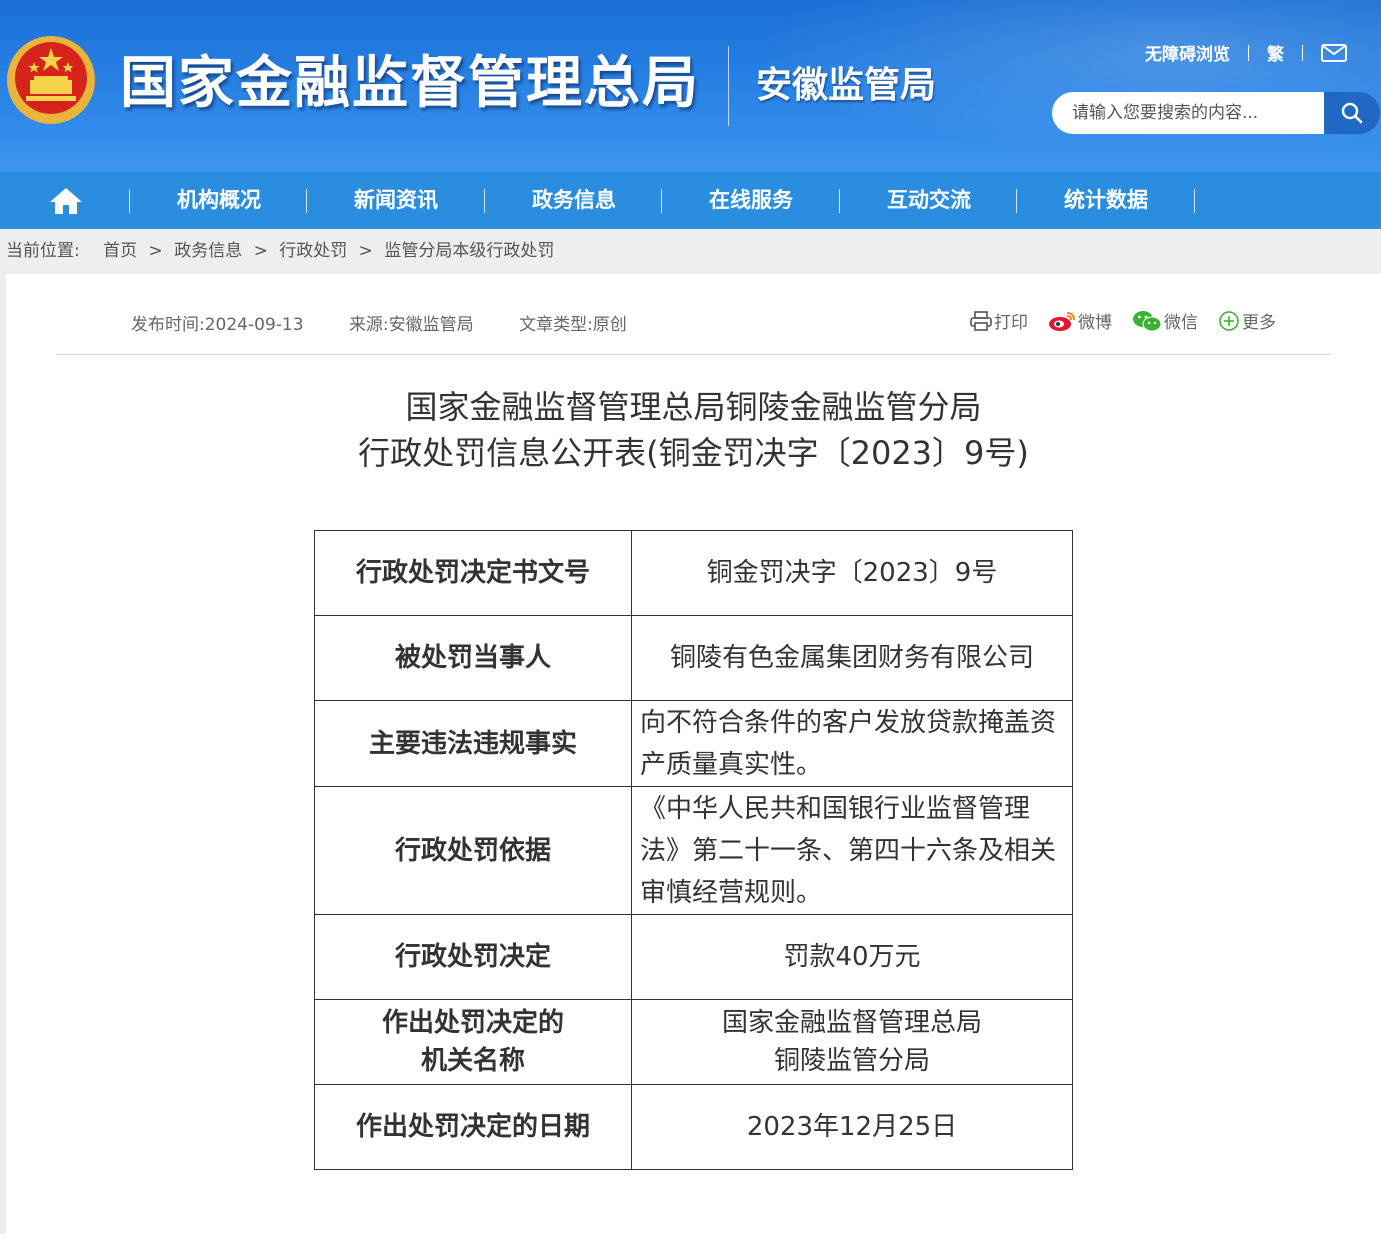  I want to click on accessibility-link: 无障碍浏览, so click(1187, 52).